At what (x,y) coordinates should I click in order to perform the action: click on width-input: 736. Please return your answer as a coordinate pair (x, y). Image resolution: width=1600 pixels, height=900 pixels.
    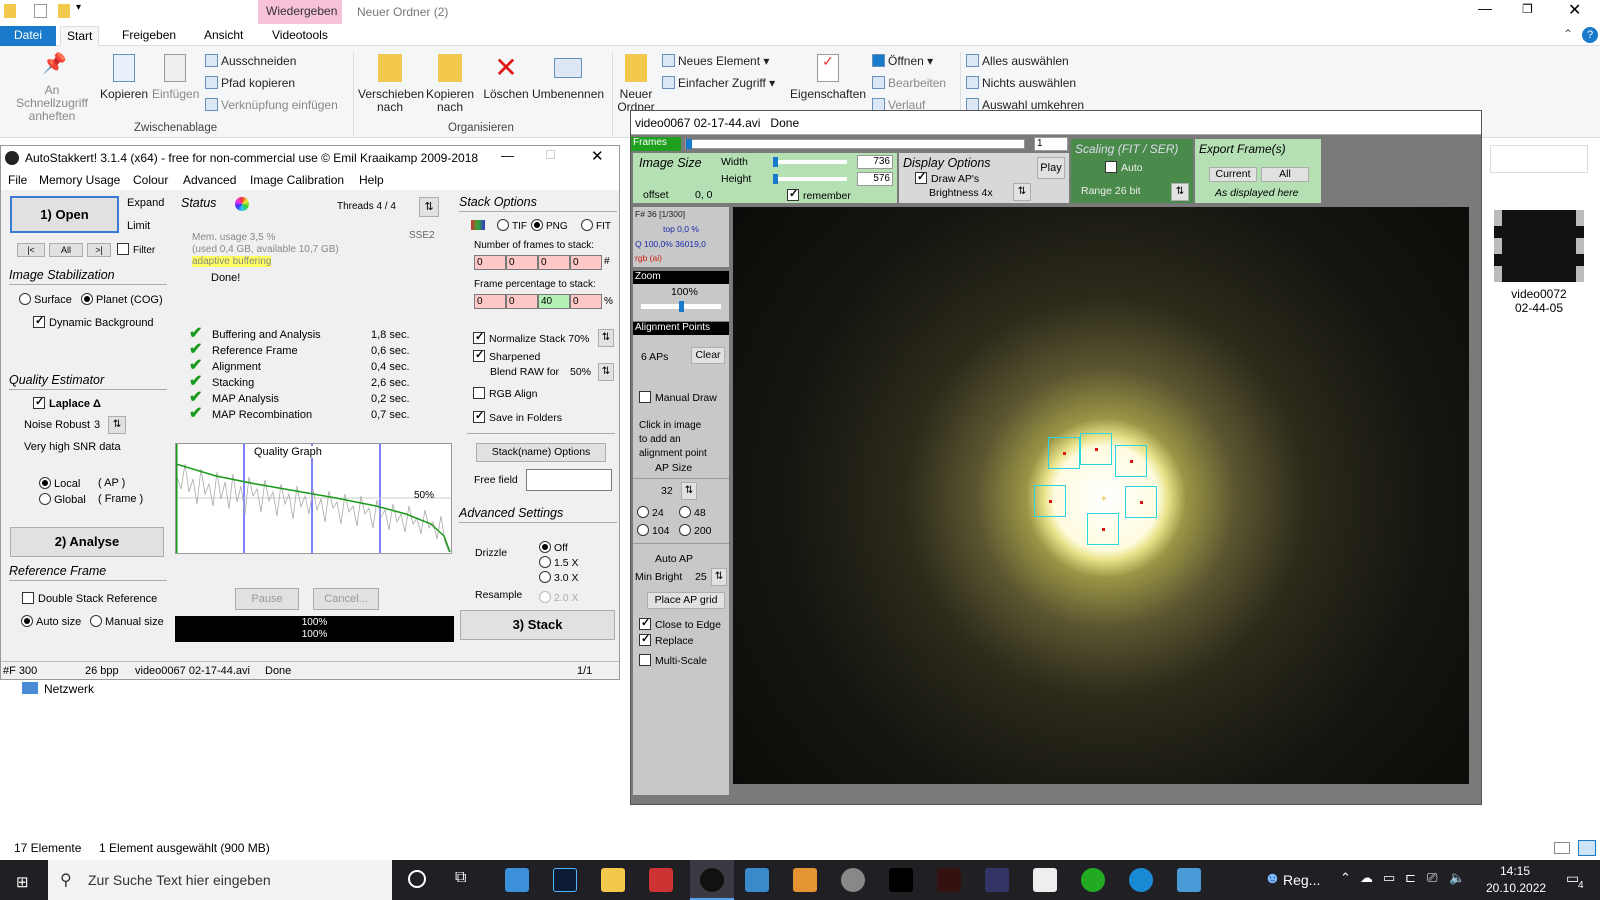
    Looking at the image, I should click on (875, 162).